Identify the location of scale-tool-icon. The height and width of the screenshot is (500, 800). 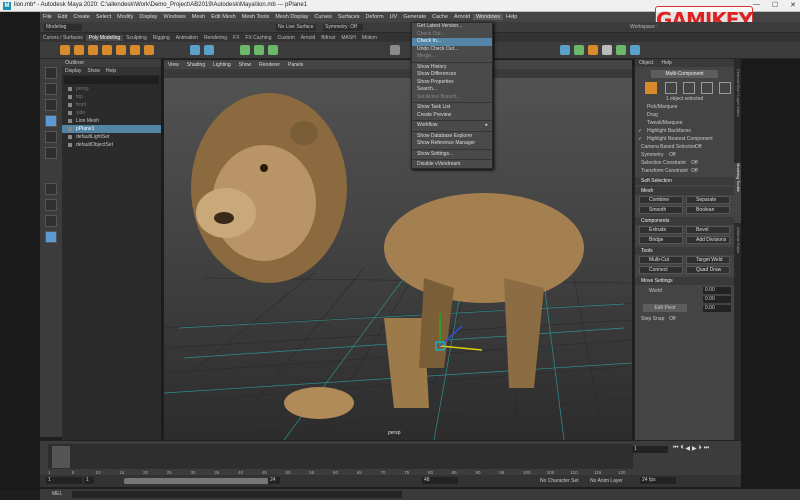
(51, 153).